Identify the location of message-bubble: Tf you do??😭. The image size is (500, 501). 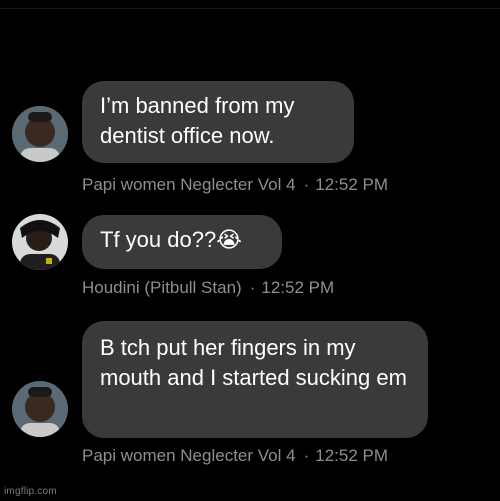
(182, 242).